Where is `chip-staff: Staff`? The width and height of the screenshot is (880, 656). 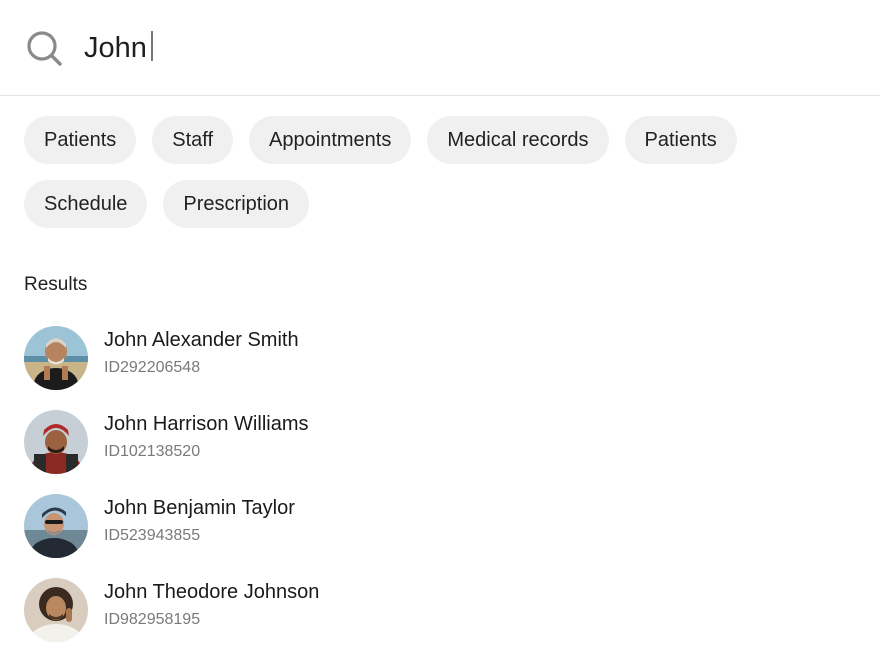
chip-staff: Staff is located at coordinates (193, 140).